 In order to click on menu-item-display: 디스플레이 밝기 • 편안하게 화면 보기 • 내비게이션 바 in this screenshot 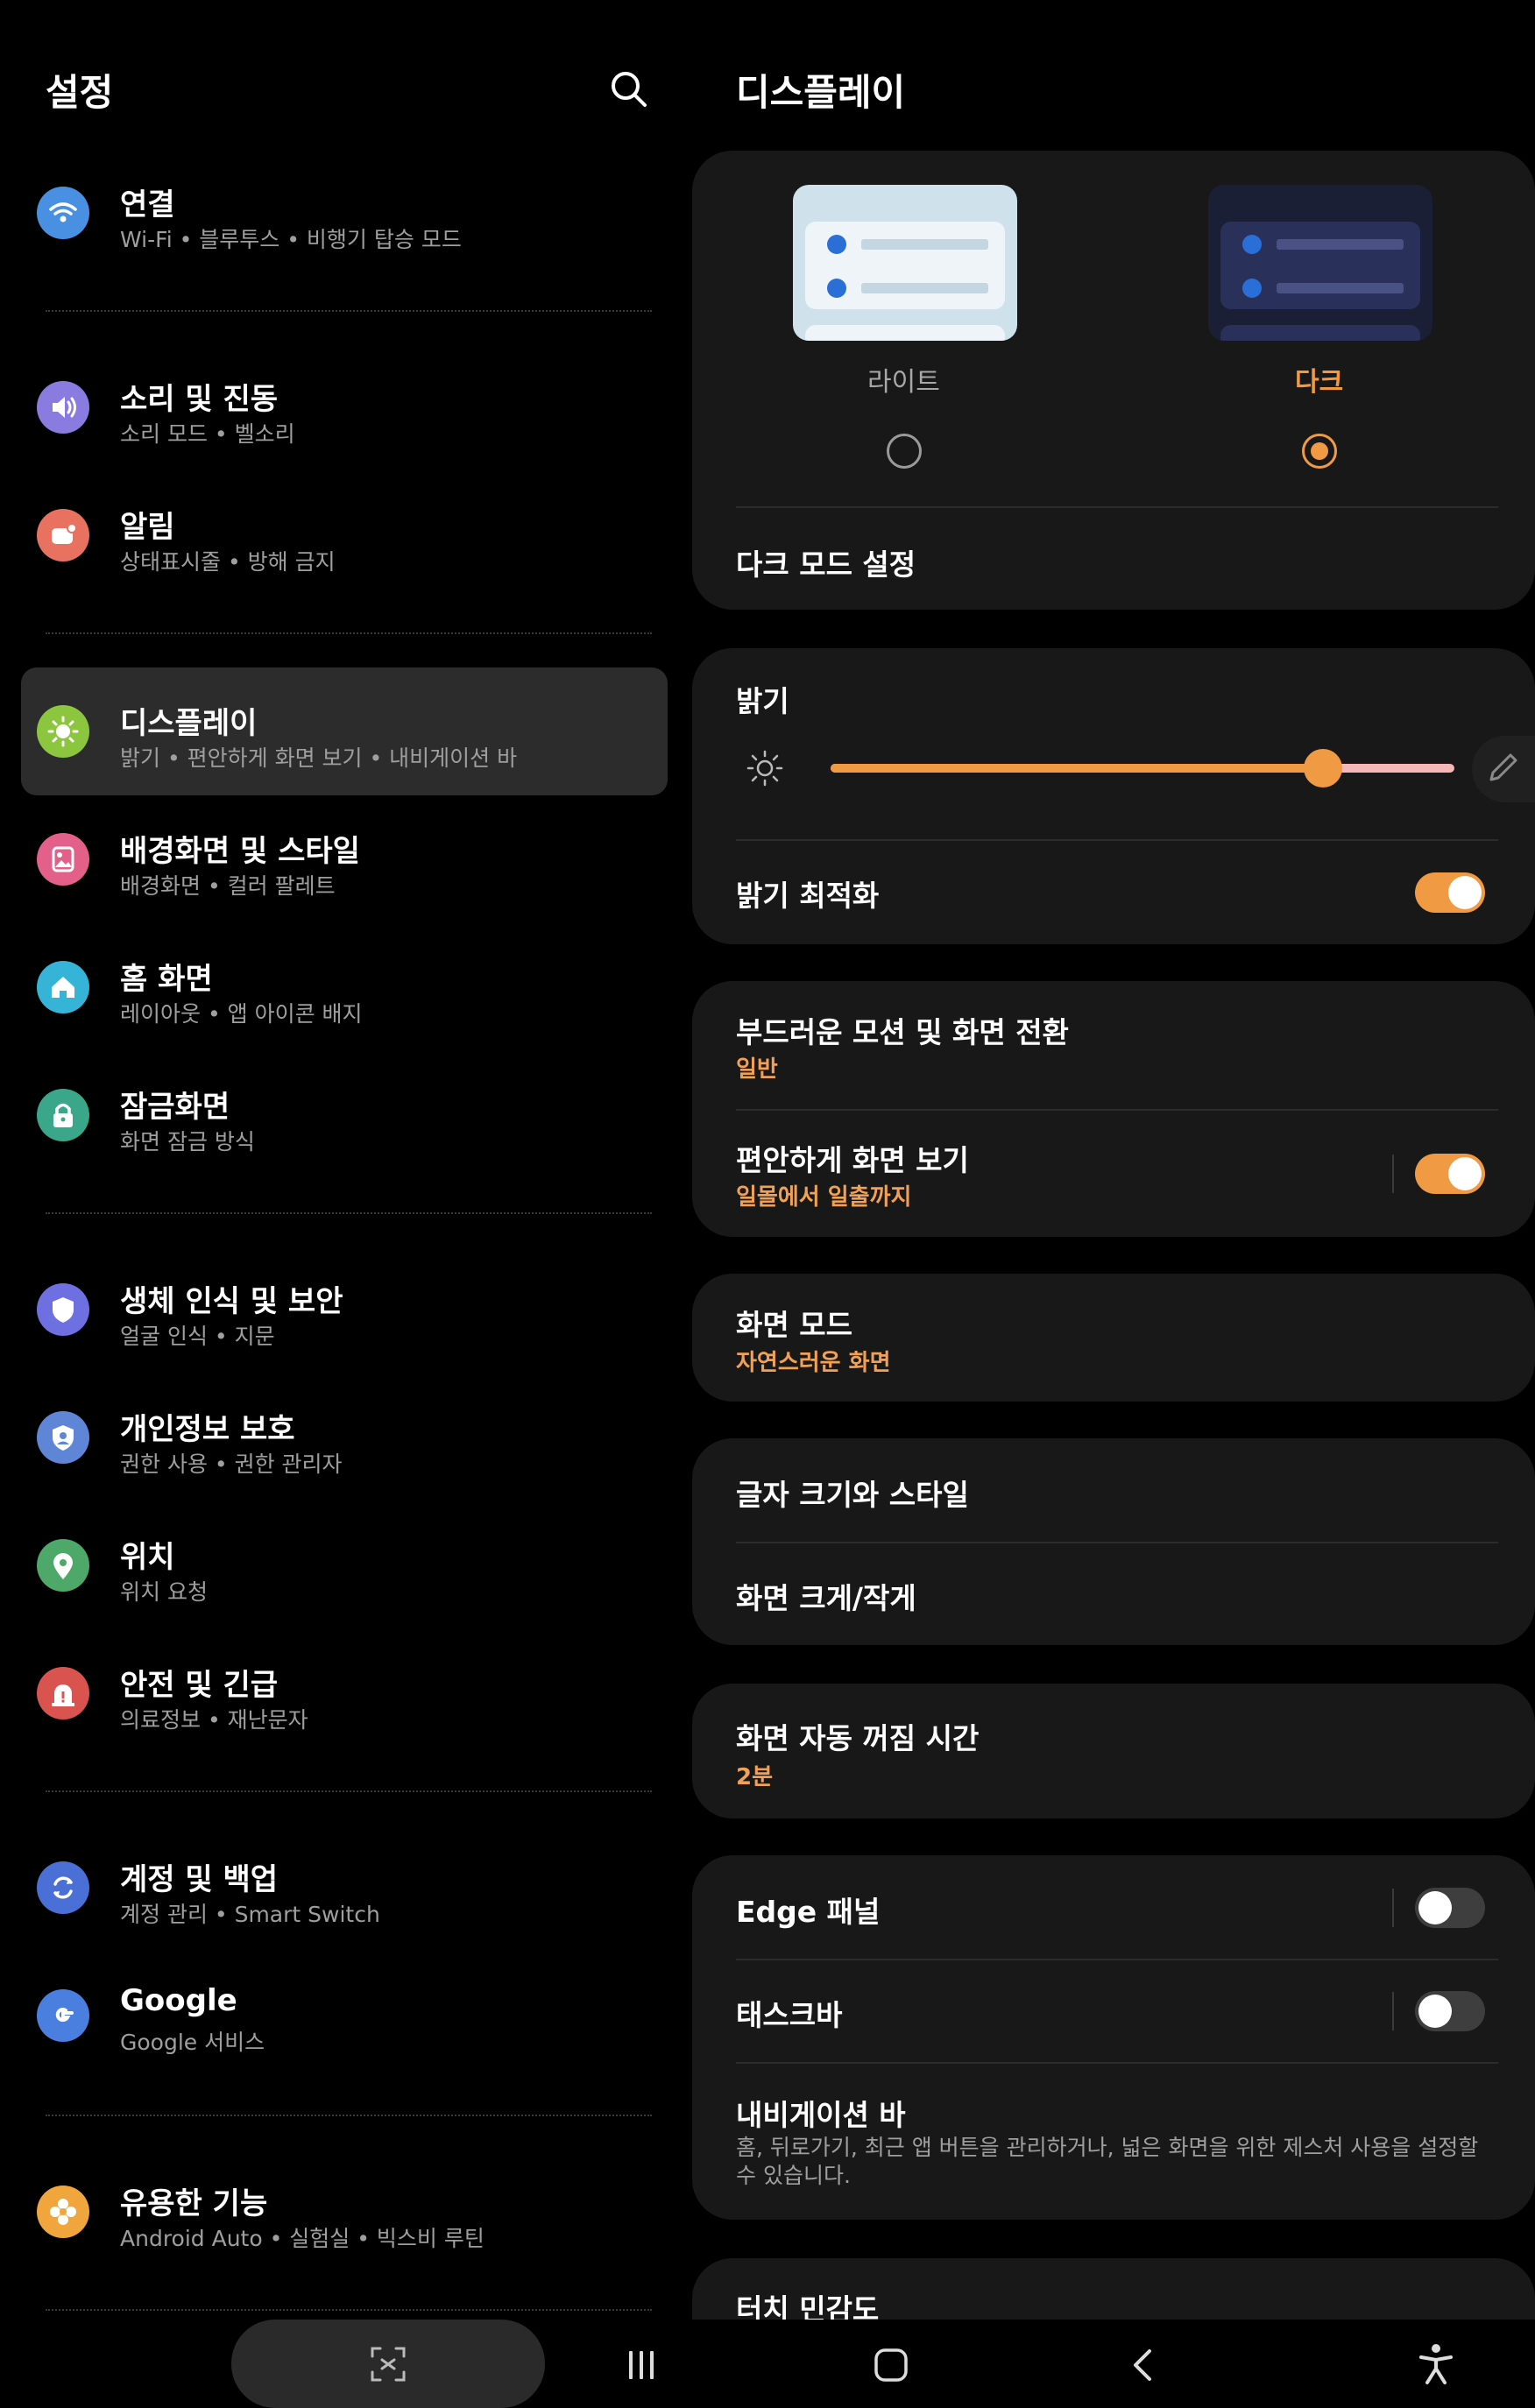, I will do `click(344, 731)`.